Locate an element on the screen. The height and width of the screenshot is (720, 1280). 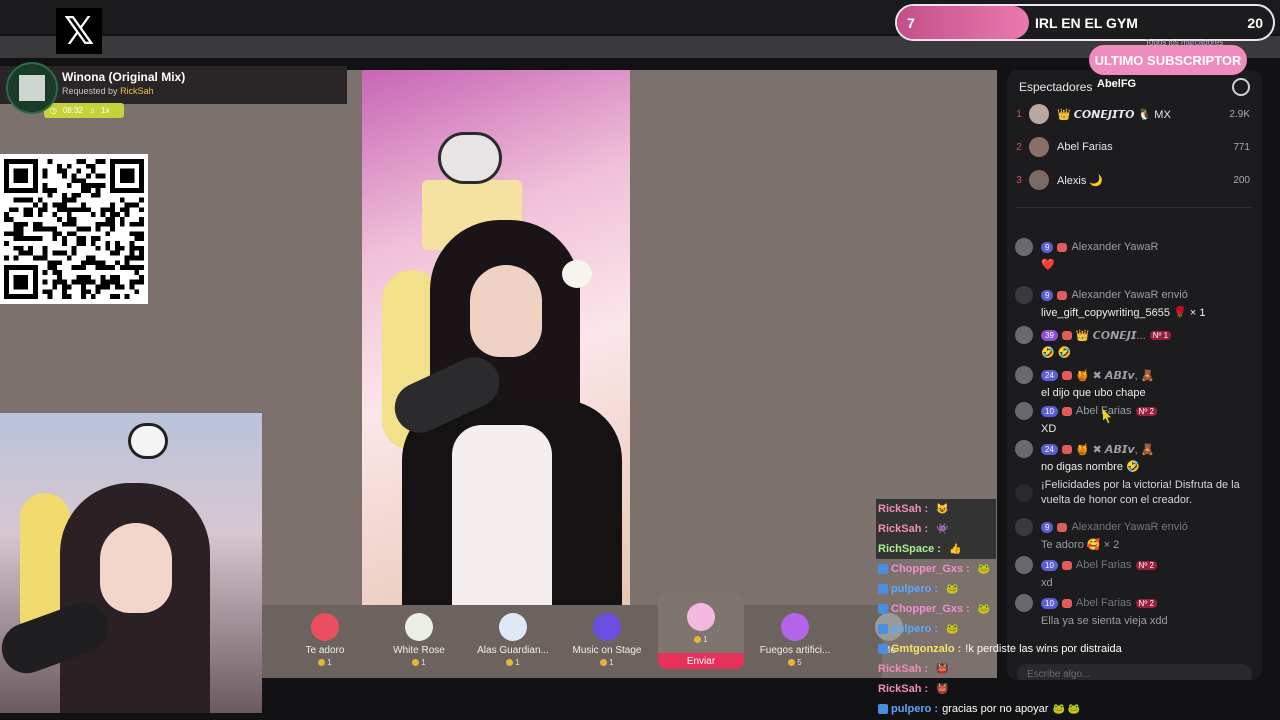
chat-message: !k perdiste las wins por distraida is located at coordinates (1043, 649).